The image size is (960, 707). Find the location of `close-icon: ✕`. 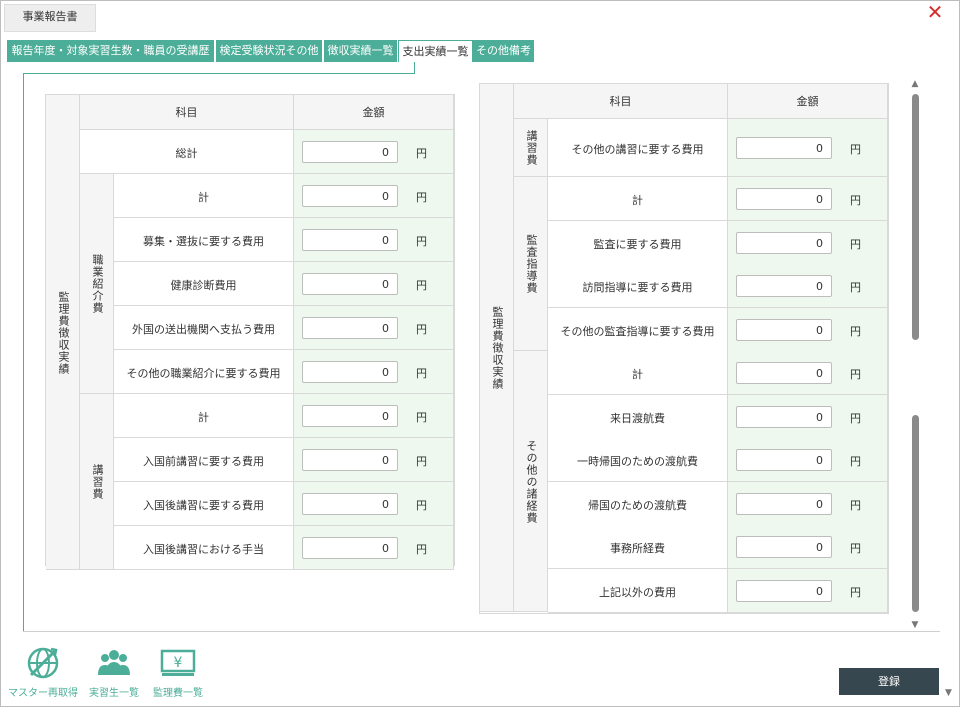

close-icon: ✕ is located at coordinates (935, 12).